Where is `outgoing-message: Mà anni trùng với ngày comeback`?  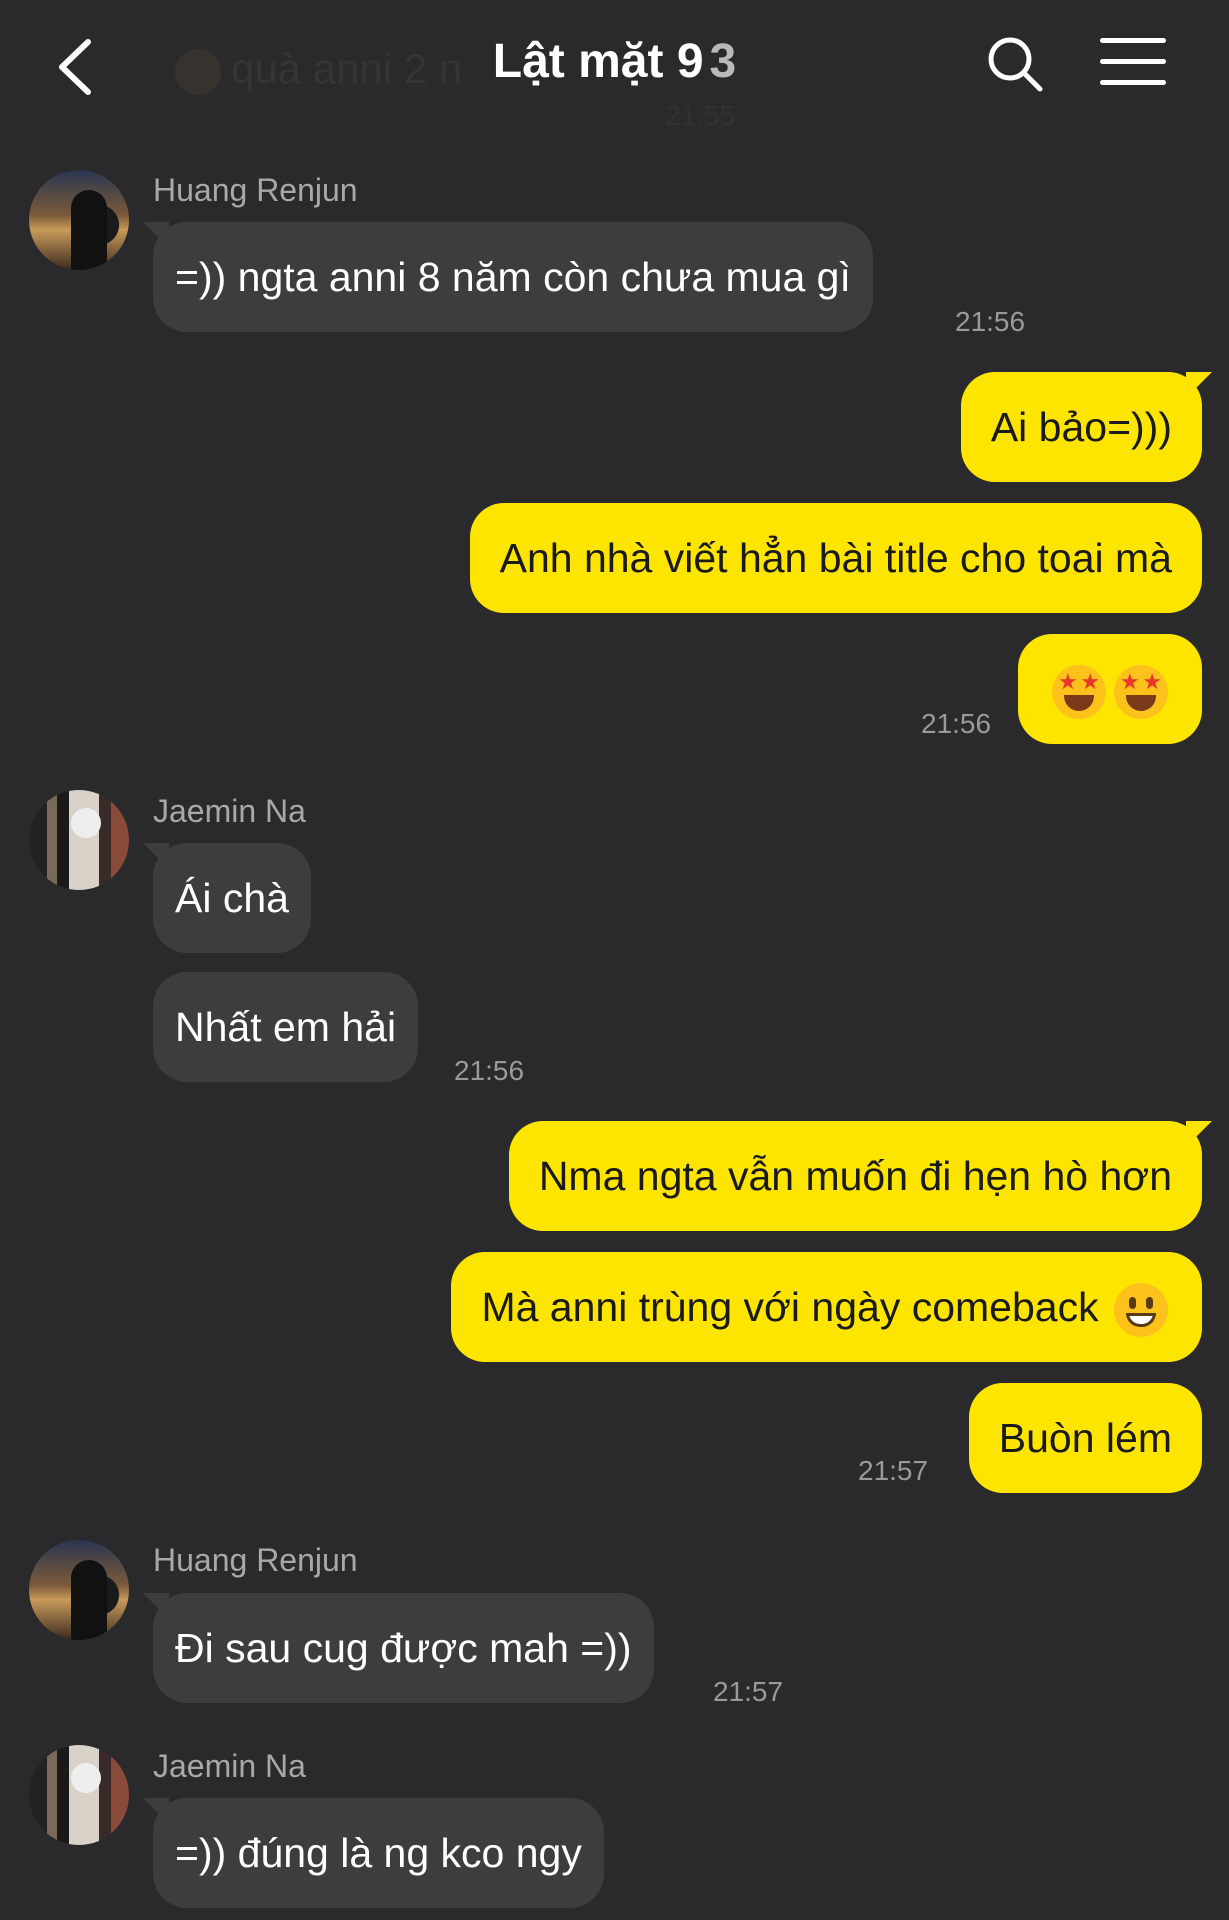
outgoing-message: Mà anni trùng với ngày comeback is located at coordinates (826, 1307).